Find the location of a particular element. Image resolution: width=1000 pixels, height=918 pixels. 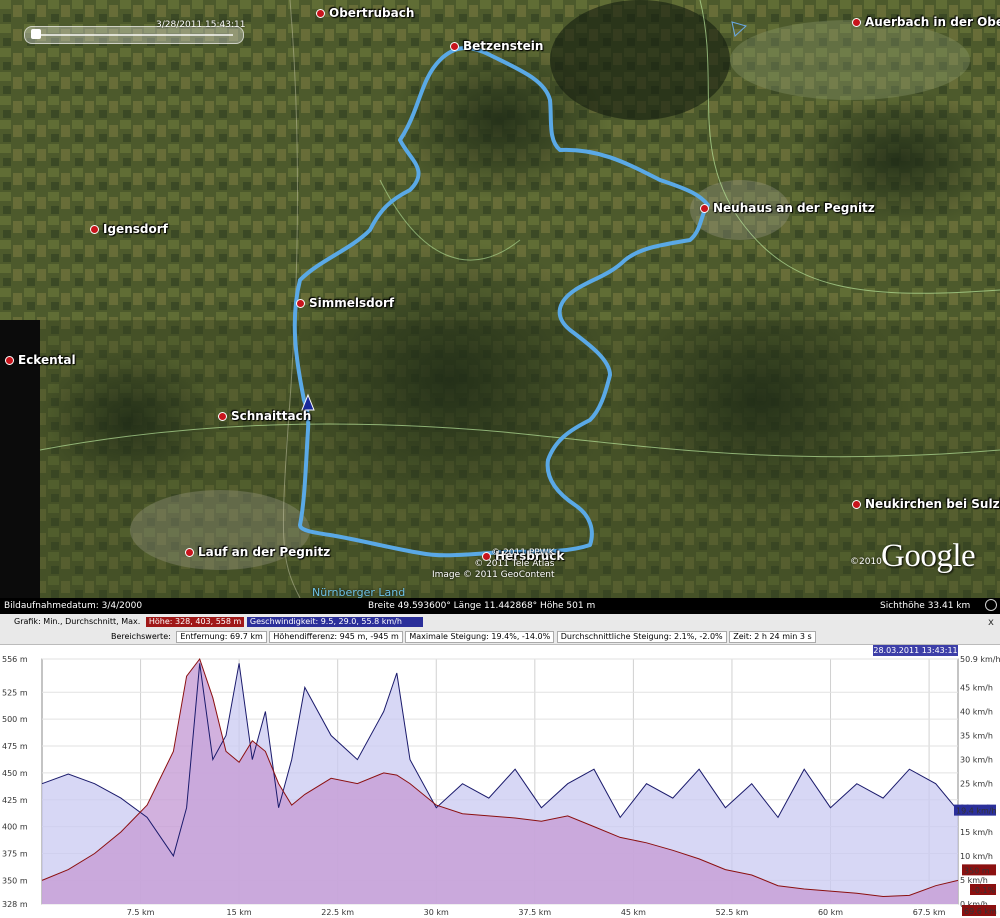

slider-knob is located at coordinates (36, 34).